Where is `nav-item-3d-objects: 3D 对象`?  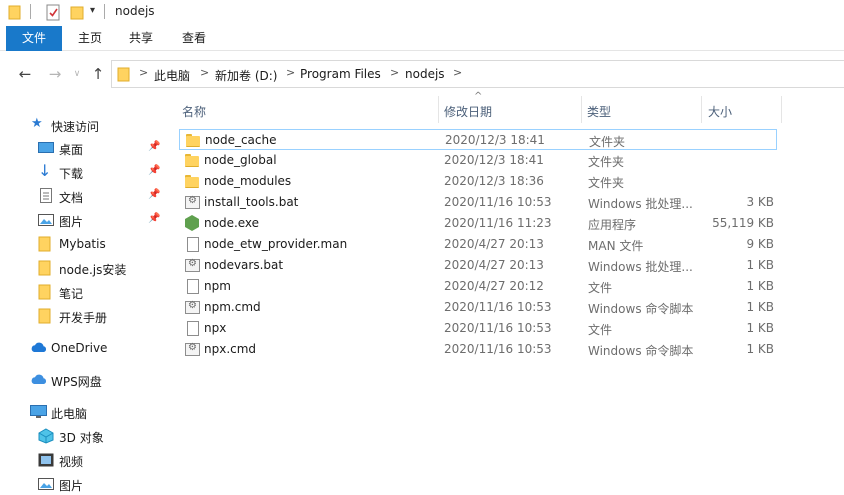 nav-item-3d-objects: 3D 对象 is located at coordinates (85, 436).